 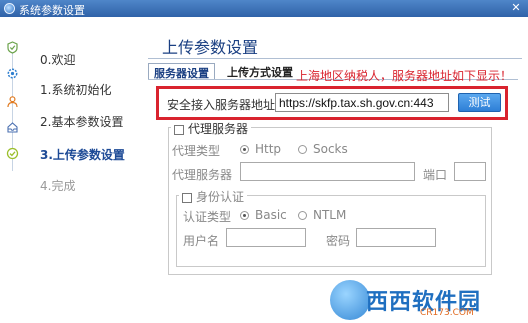 What do you see at coordinates (12, 127) in the screenshot?
I see `tray-icon` at bounding box center [12, 127].